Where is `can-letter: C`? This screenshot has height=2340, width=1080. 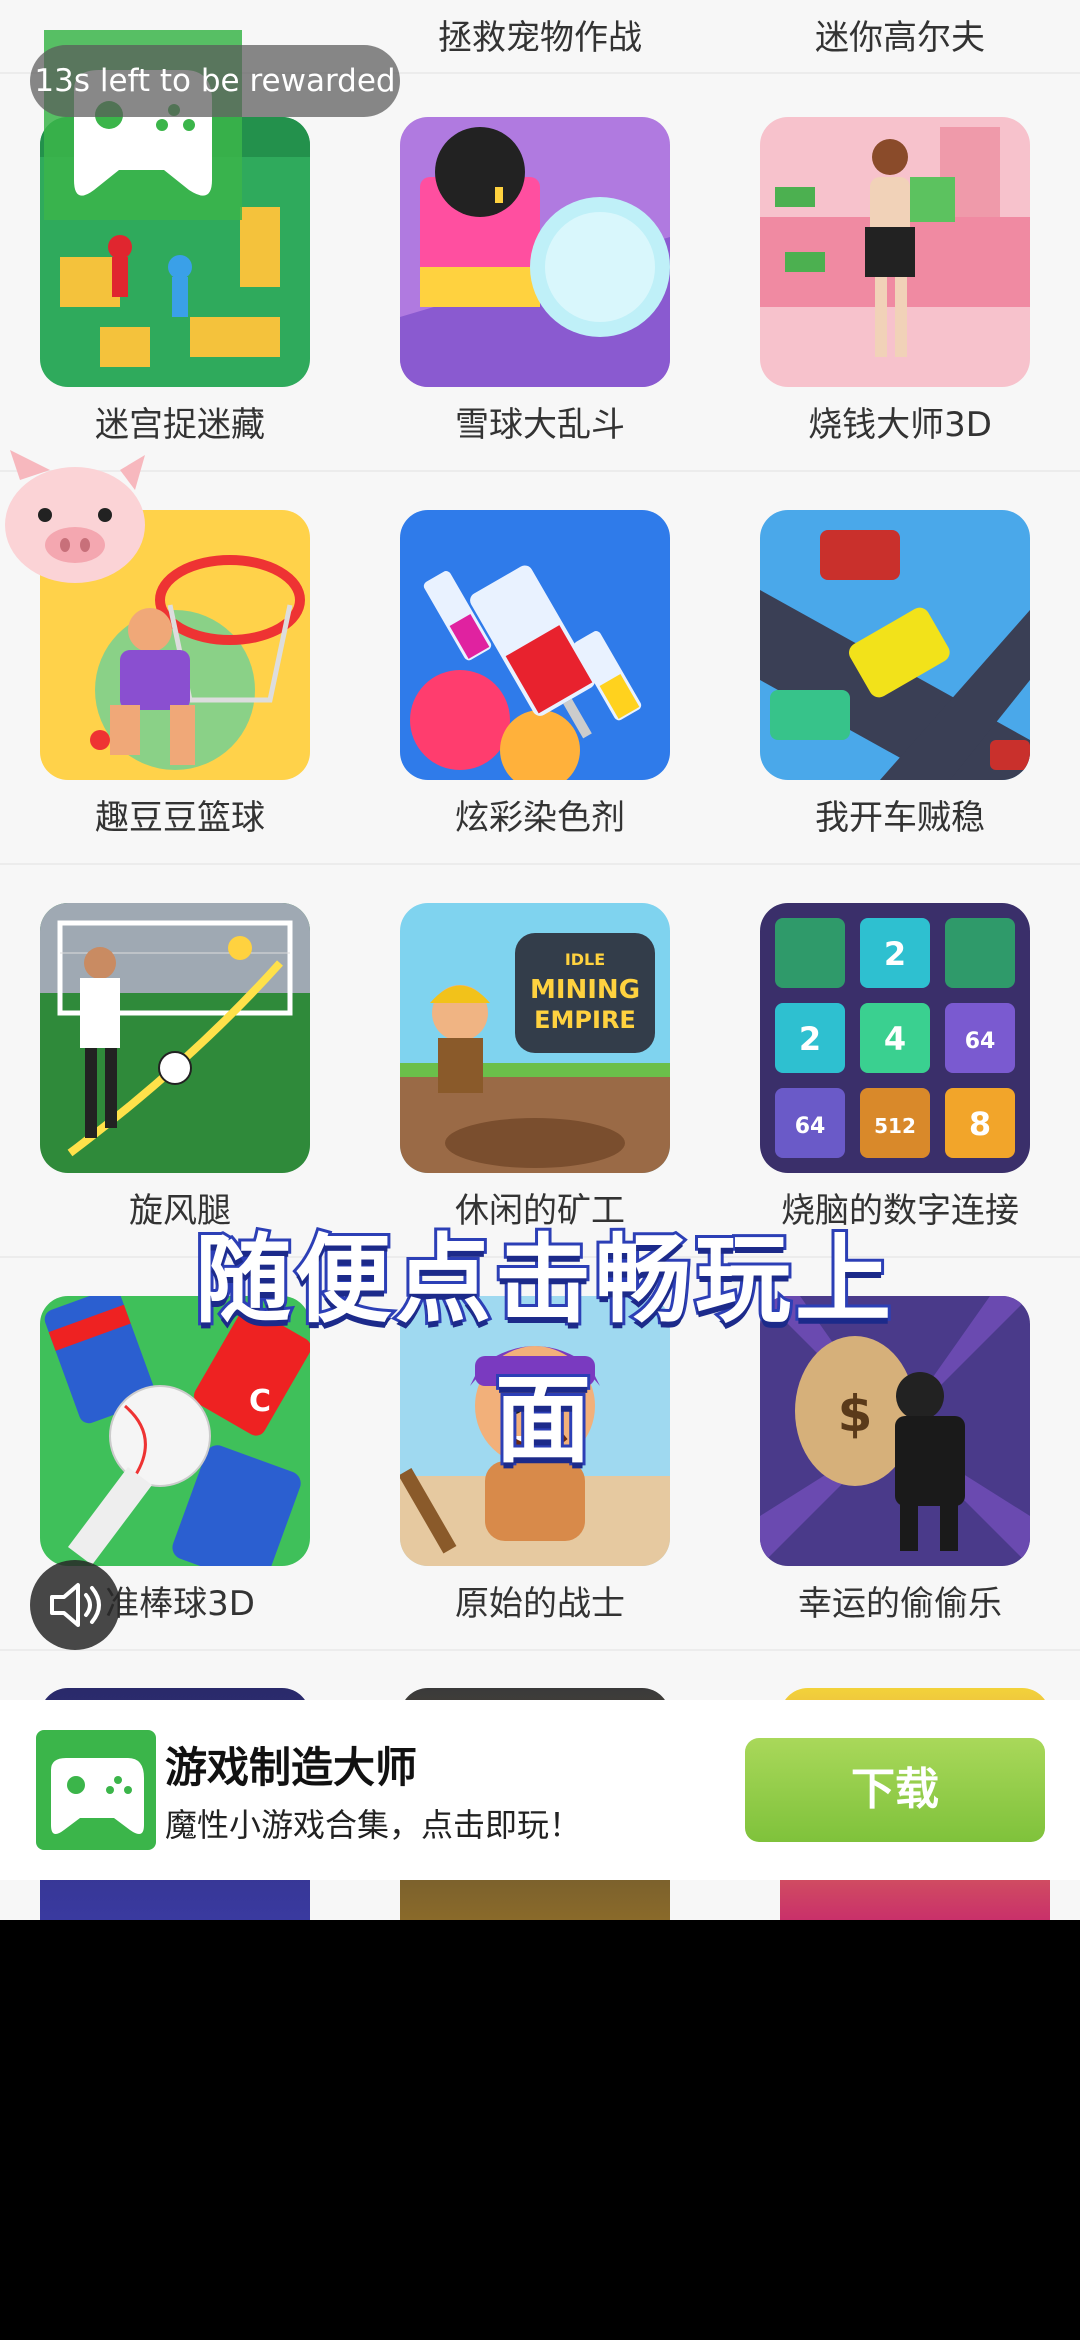
can-letter: C is located at coordinates (260, 1401).